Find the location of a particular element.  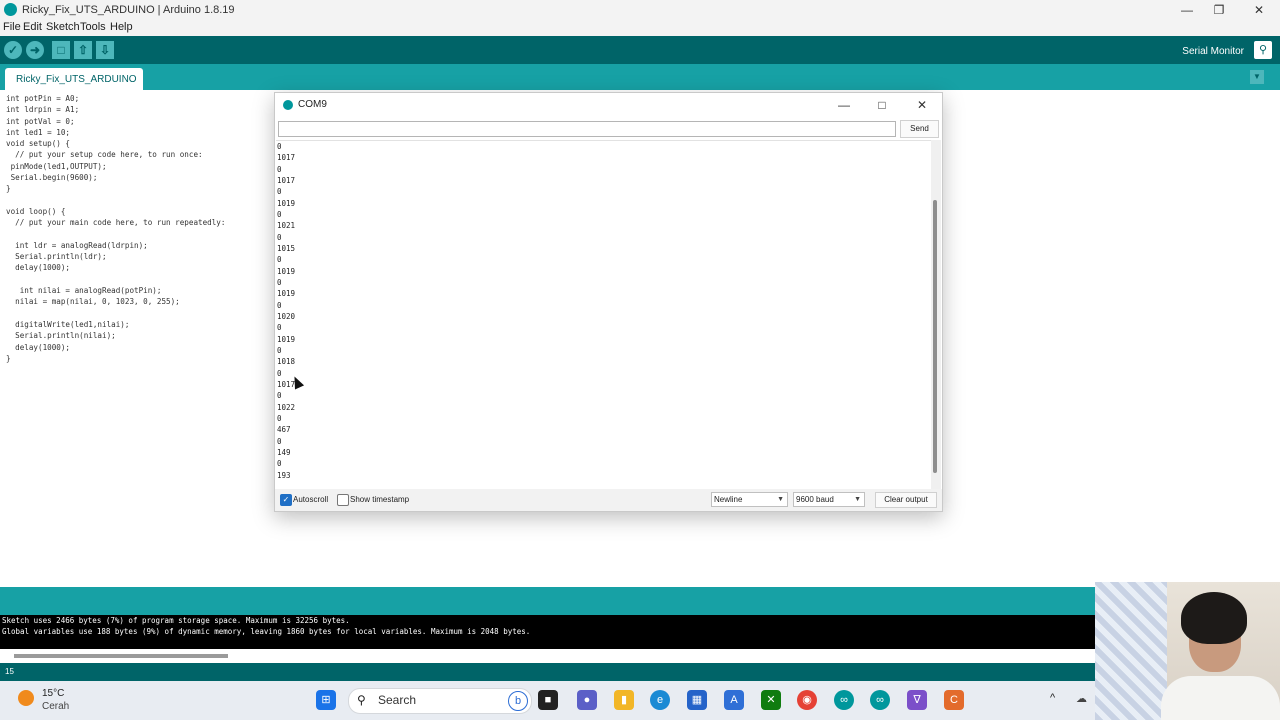

menu-tools: Tools is located at coordinates (93, 27).